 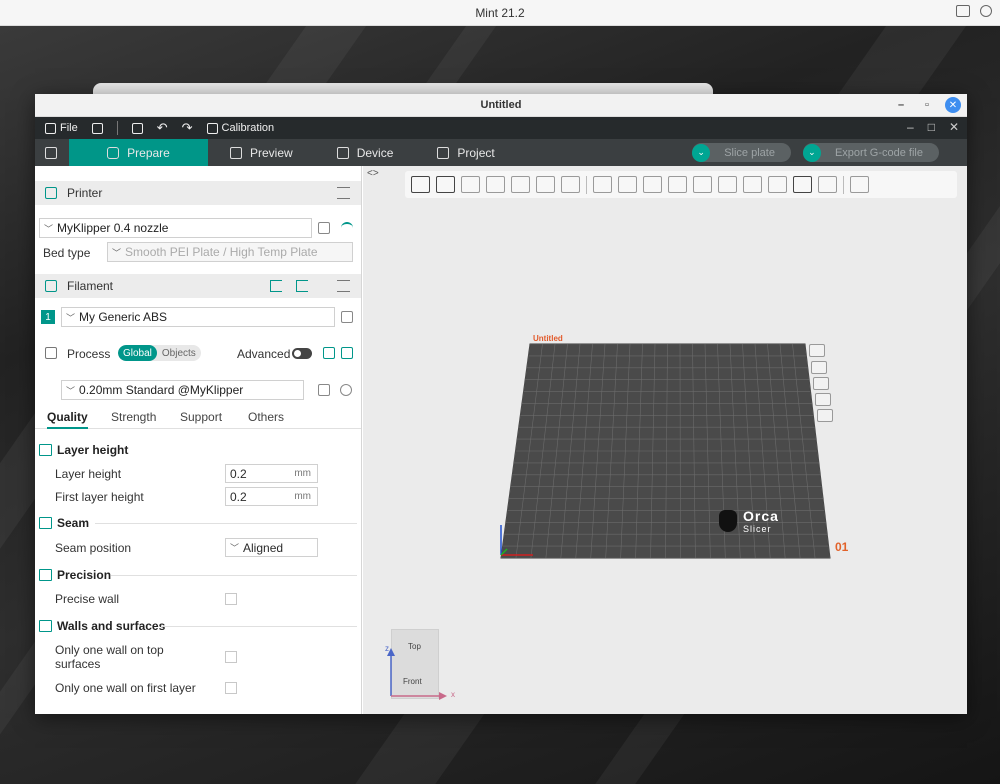 What do you see at coordinates (87, 599) in the screenshot?
I see `precise-wall-label: Precise wall` at bounding box center [87, 599].